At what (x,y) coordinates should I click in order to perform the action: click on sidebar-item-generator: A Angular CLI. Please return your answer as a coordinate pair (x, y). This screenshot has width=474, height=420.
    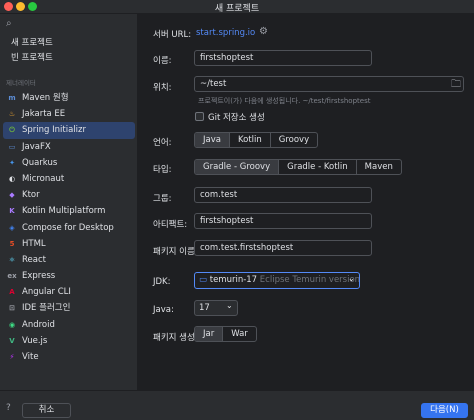
    Looking at the image, I should click on (69, 292).